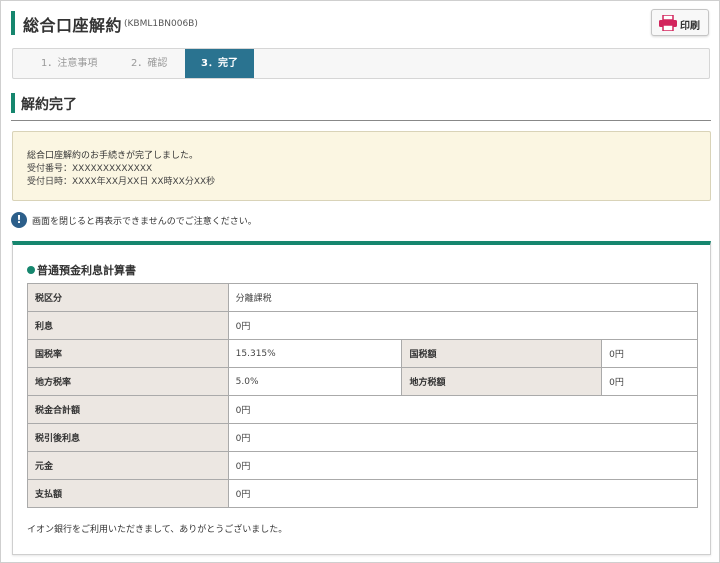 The image size is (720, 563). I want to click on statement-title-text: 普通預金利息計算書, so click(86, 270).